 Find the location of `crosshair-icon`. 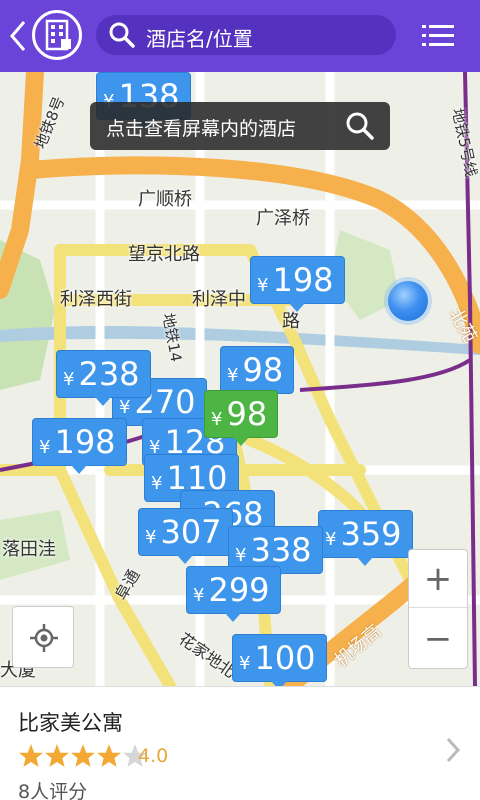

crosshair-icon is located at coordinates (44, 638).